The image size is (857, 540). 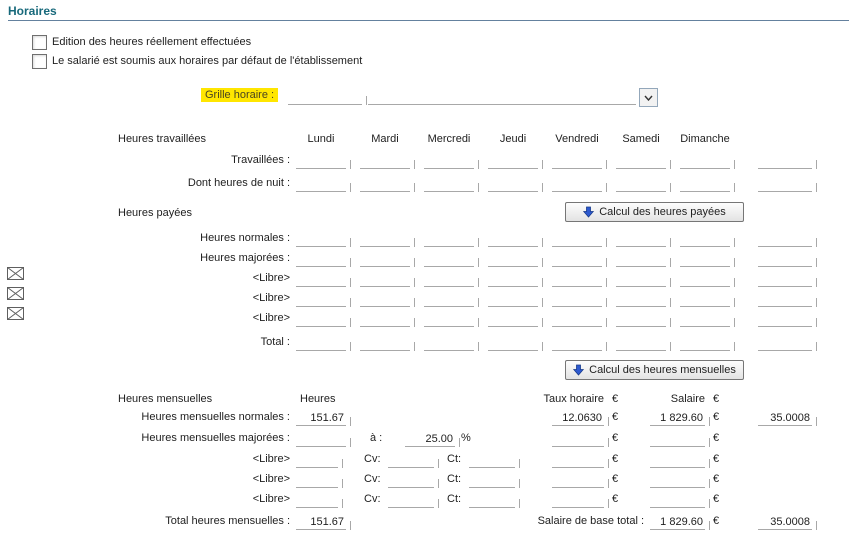 What do you see at coordinates (323, 419) in the screenshot?
I see `monthly-normales-heures-field: 151.67` at bounding box center [323, 419].